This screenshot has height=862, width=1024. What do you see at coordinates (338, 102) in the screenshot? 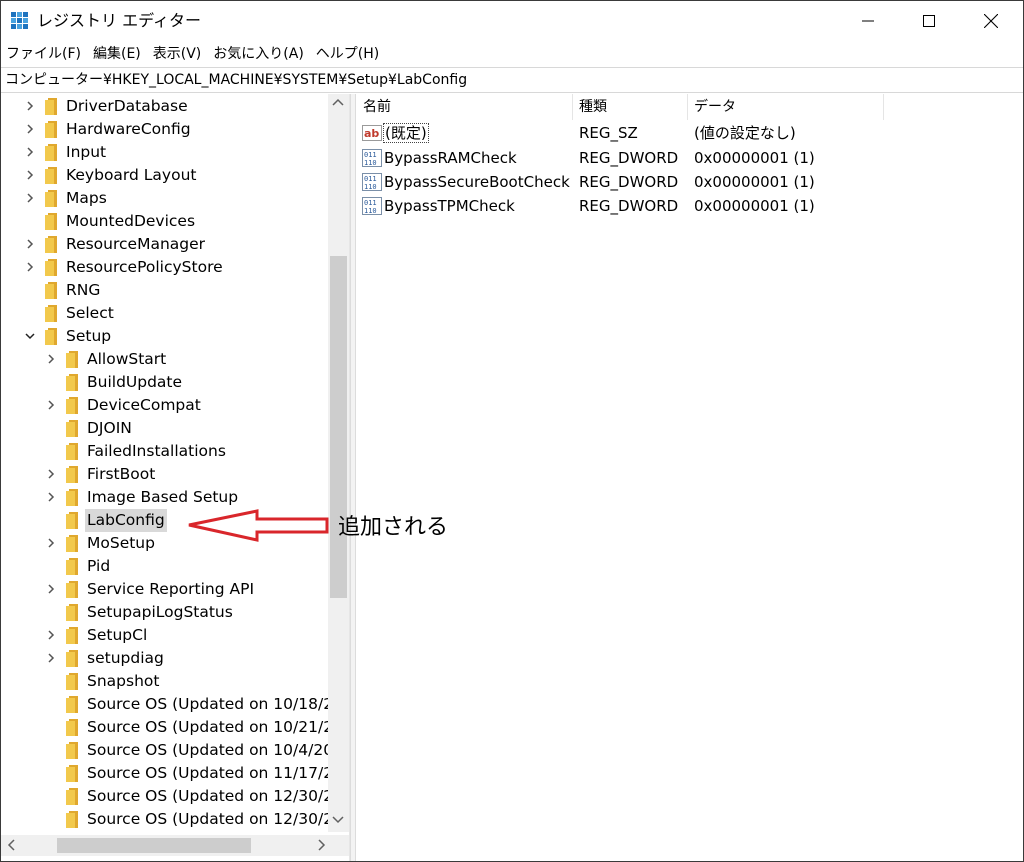
I see `scroll-up-icon` at bounding box center [338, 102].